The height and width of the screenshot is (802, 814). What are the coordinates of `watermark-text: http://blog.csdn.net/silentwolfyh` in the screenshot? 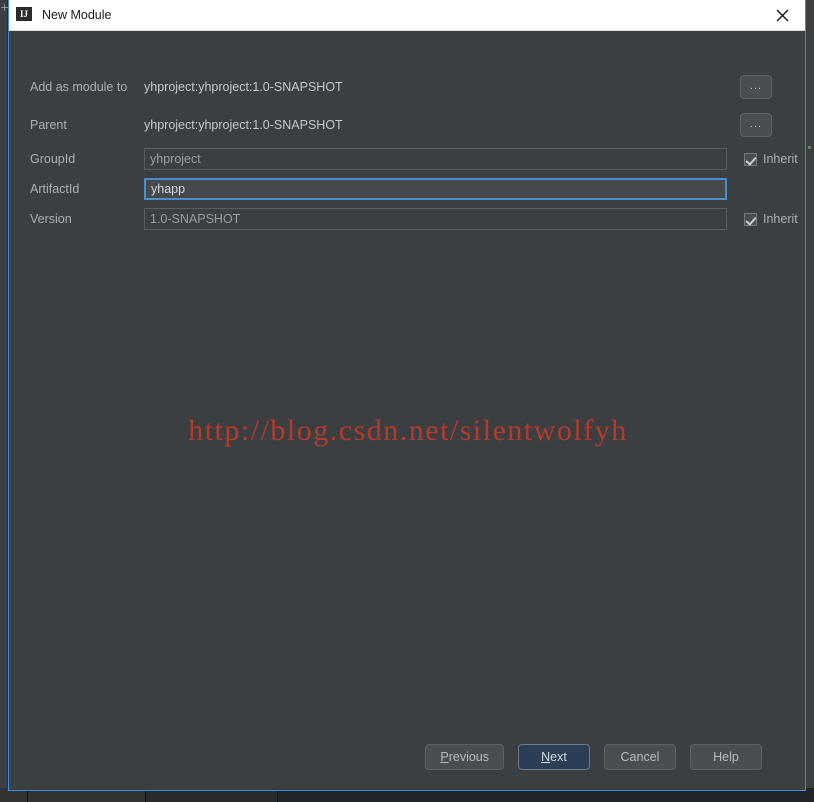 It's located at (408, 430).